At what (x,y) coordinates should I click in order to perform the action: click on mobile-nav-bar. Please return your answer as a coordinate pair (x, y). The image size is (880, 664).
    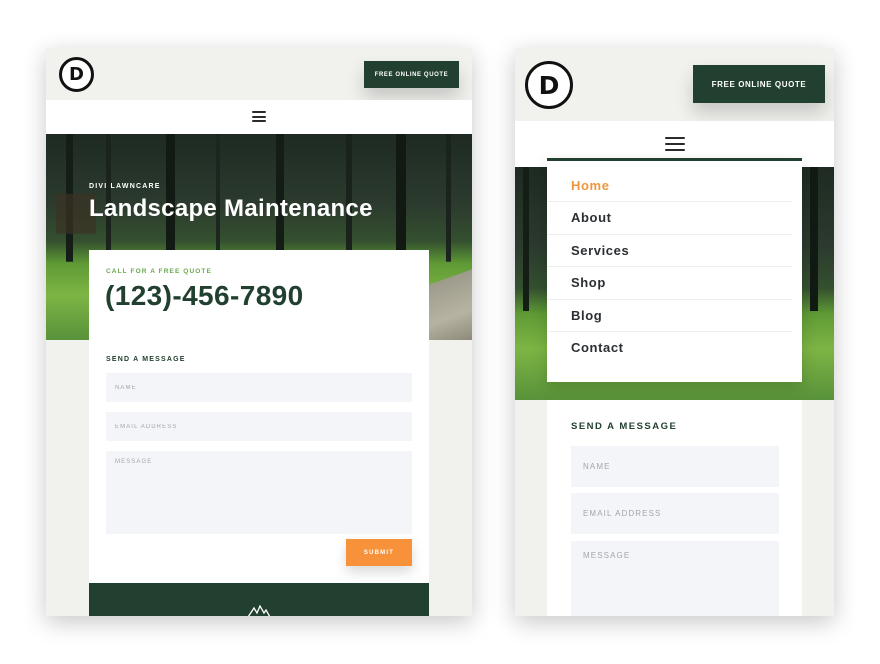
    Looking at the image, I should click on (259, 117).